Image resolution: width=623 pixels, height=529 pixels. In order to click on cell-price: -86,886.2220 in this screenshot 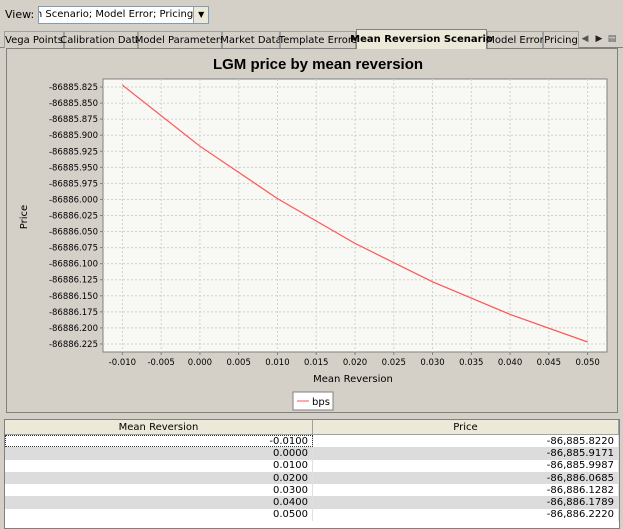, I will do `click(466, 515)`.